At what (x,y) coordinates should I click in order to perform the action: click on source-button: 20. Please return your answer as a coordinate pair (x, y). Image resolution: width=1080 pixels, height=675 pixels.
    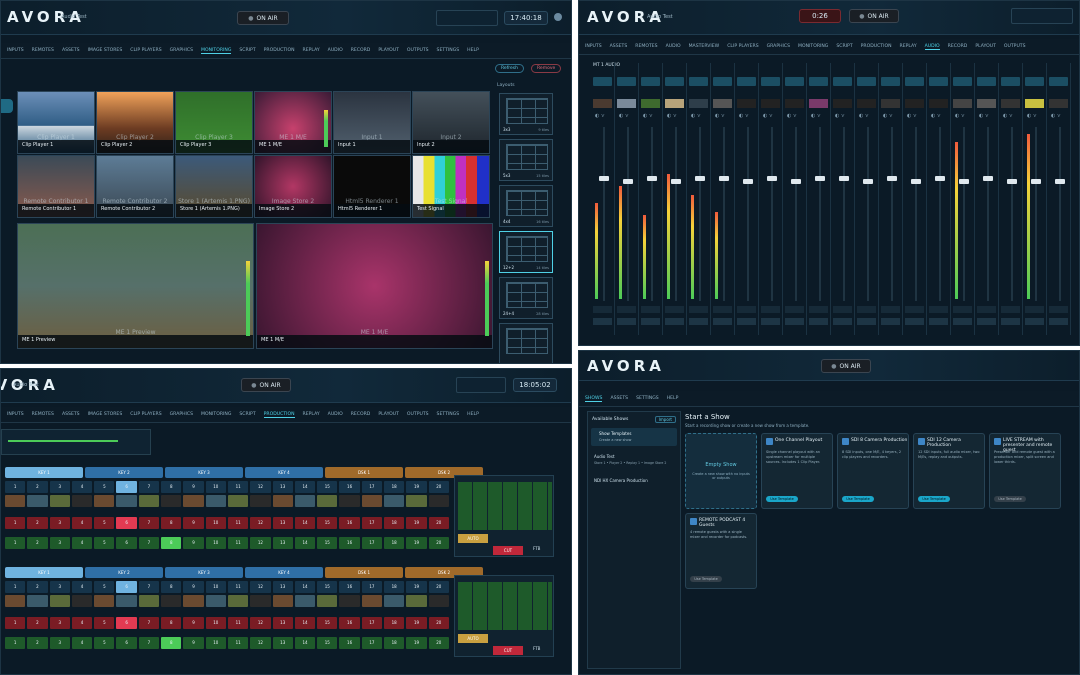
    Looking at the image, I should click on (438, 523).